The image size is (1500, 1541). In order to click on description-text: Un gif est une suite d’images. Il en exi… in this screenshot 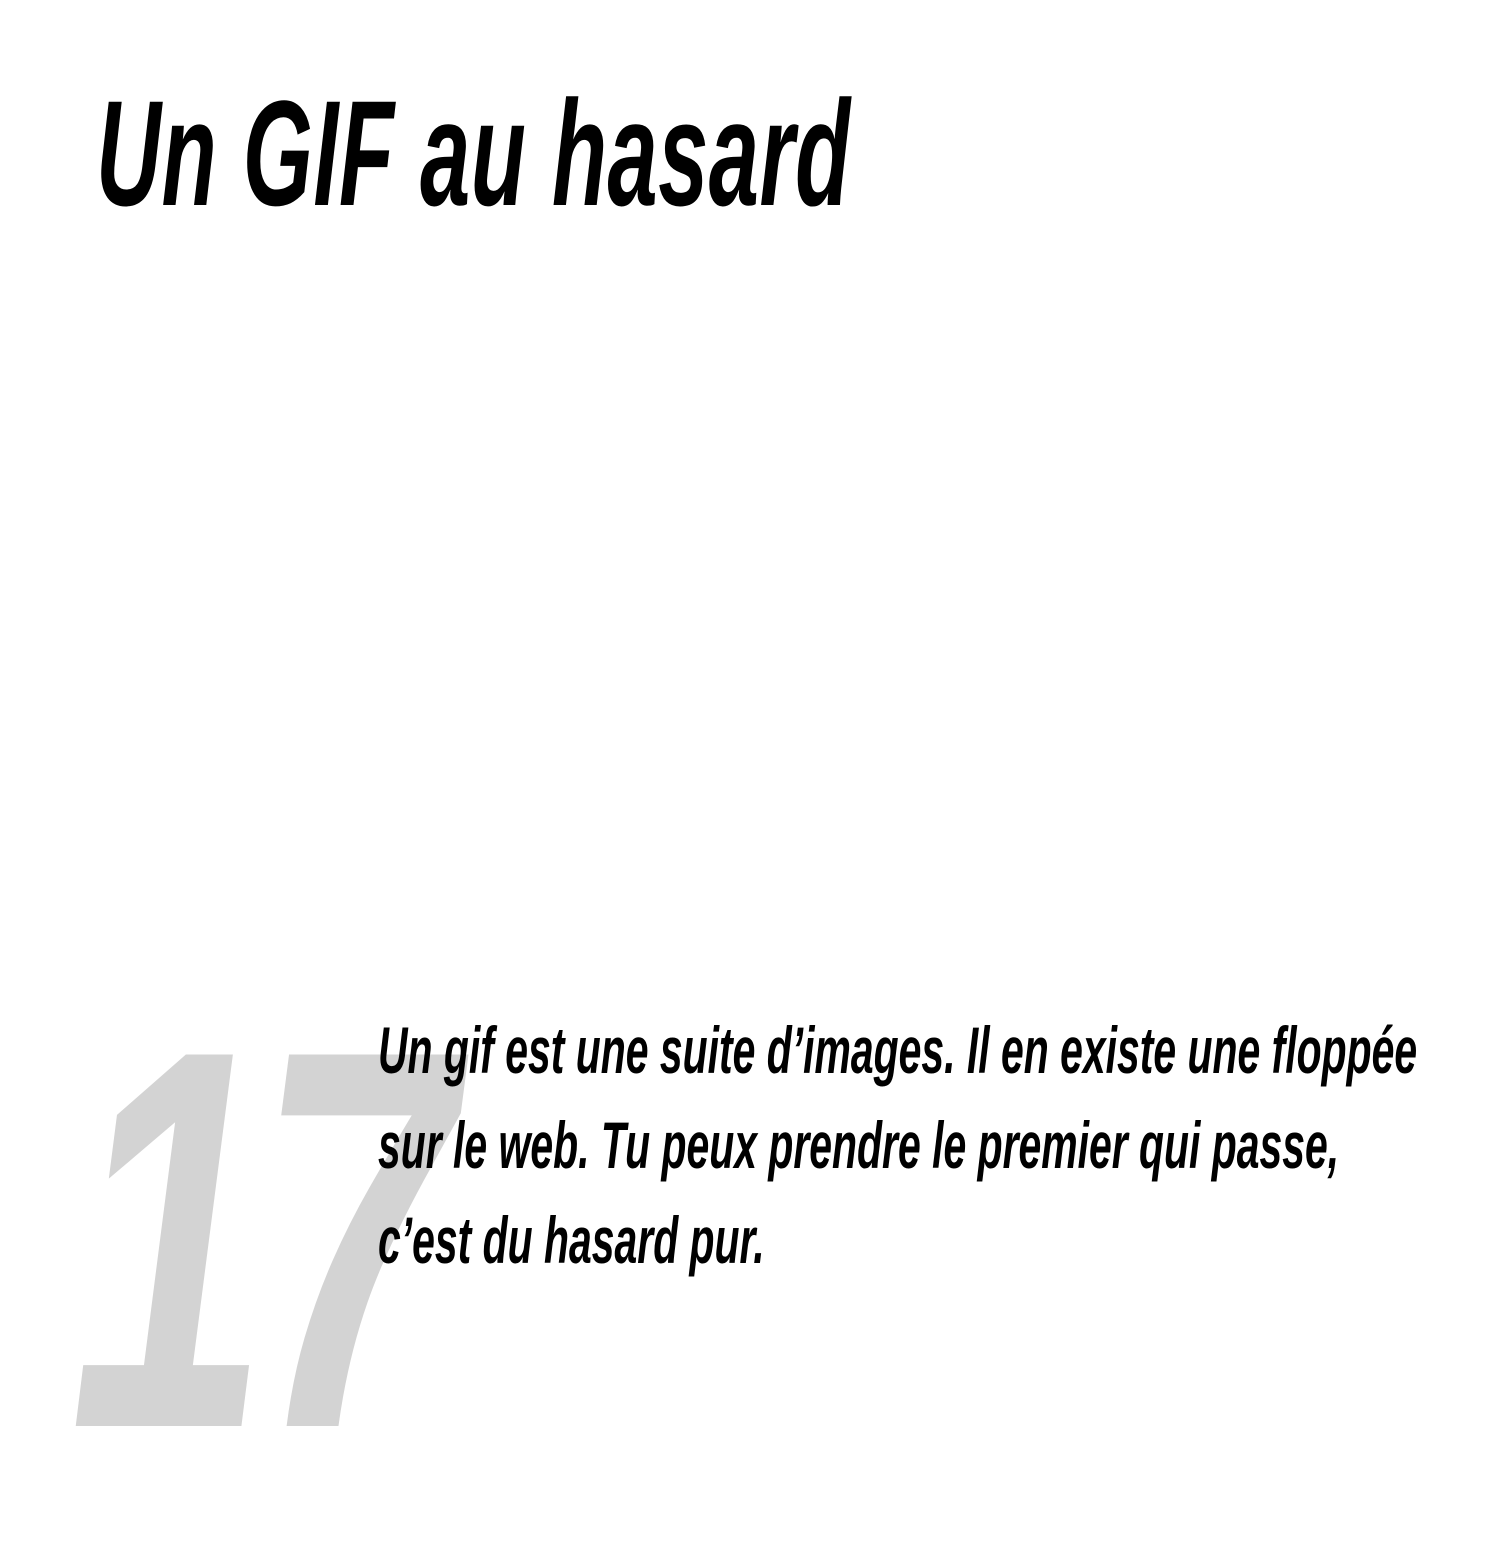, I will do `click(898, 1145)`.